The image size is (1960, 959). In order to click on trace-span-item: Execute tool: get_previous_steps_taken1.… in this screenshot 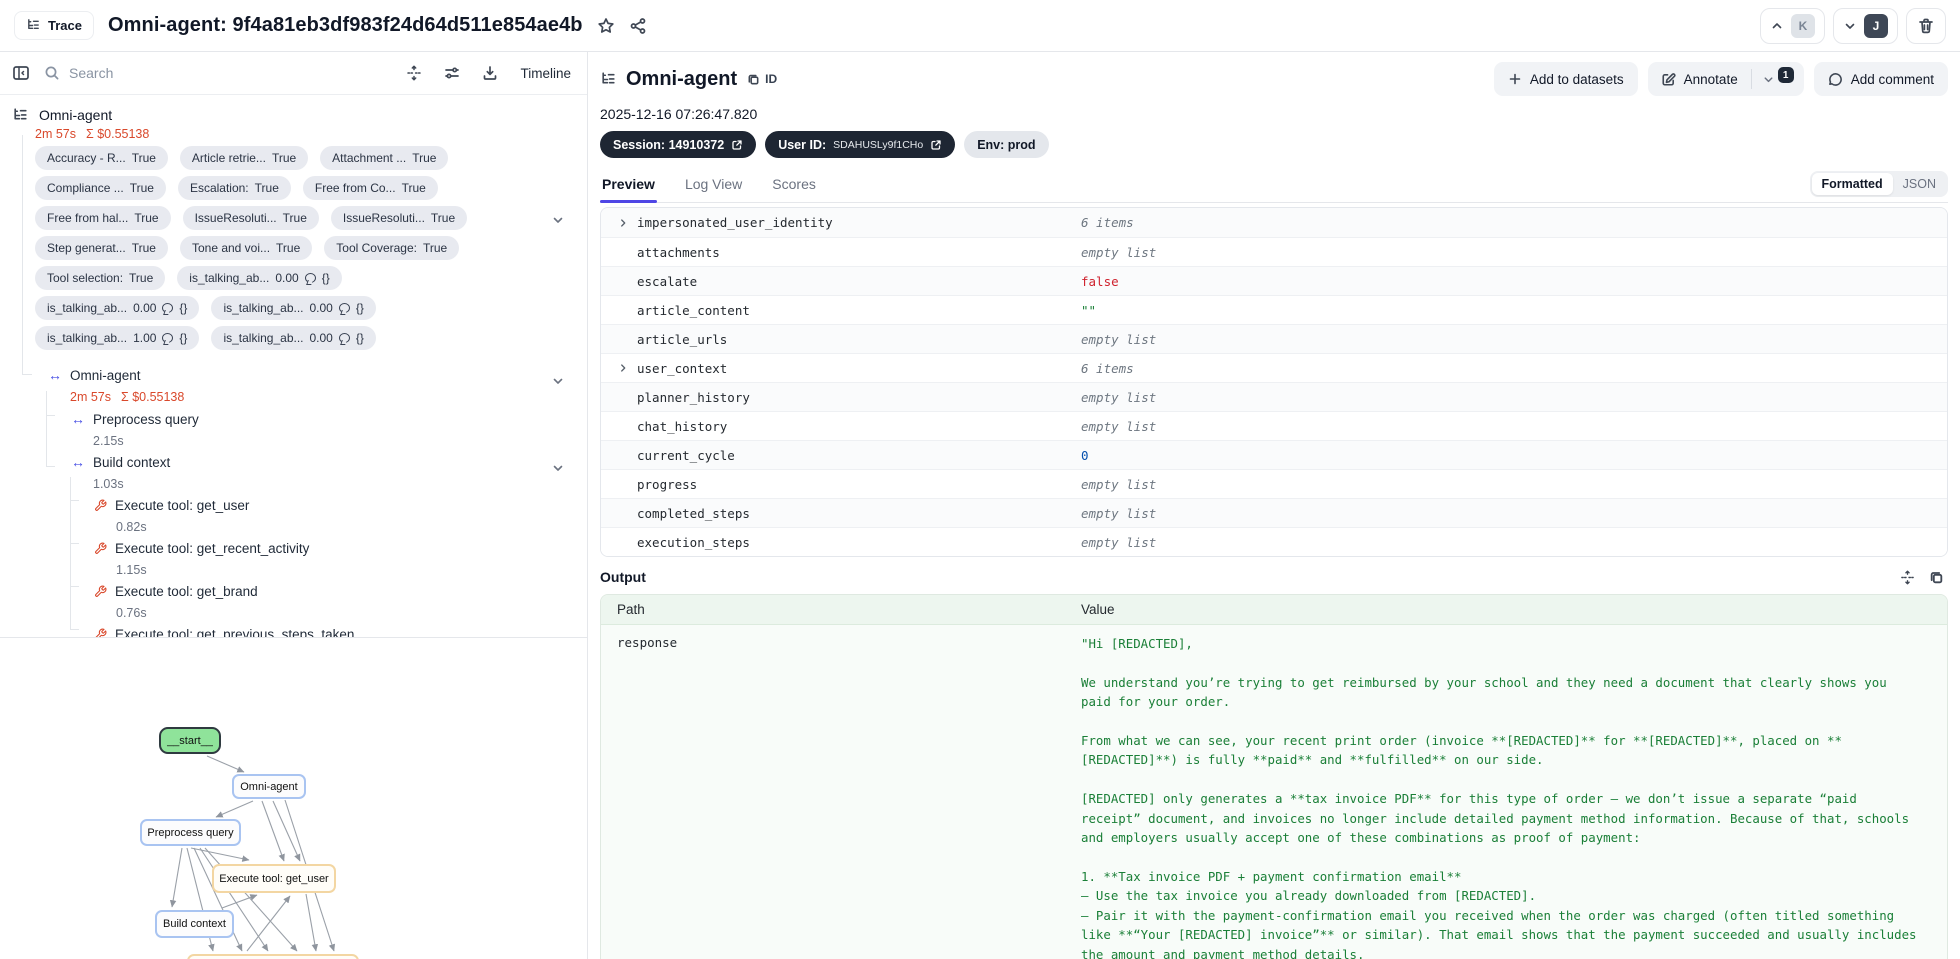, I will do `click(299, 630)`.